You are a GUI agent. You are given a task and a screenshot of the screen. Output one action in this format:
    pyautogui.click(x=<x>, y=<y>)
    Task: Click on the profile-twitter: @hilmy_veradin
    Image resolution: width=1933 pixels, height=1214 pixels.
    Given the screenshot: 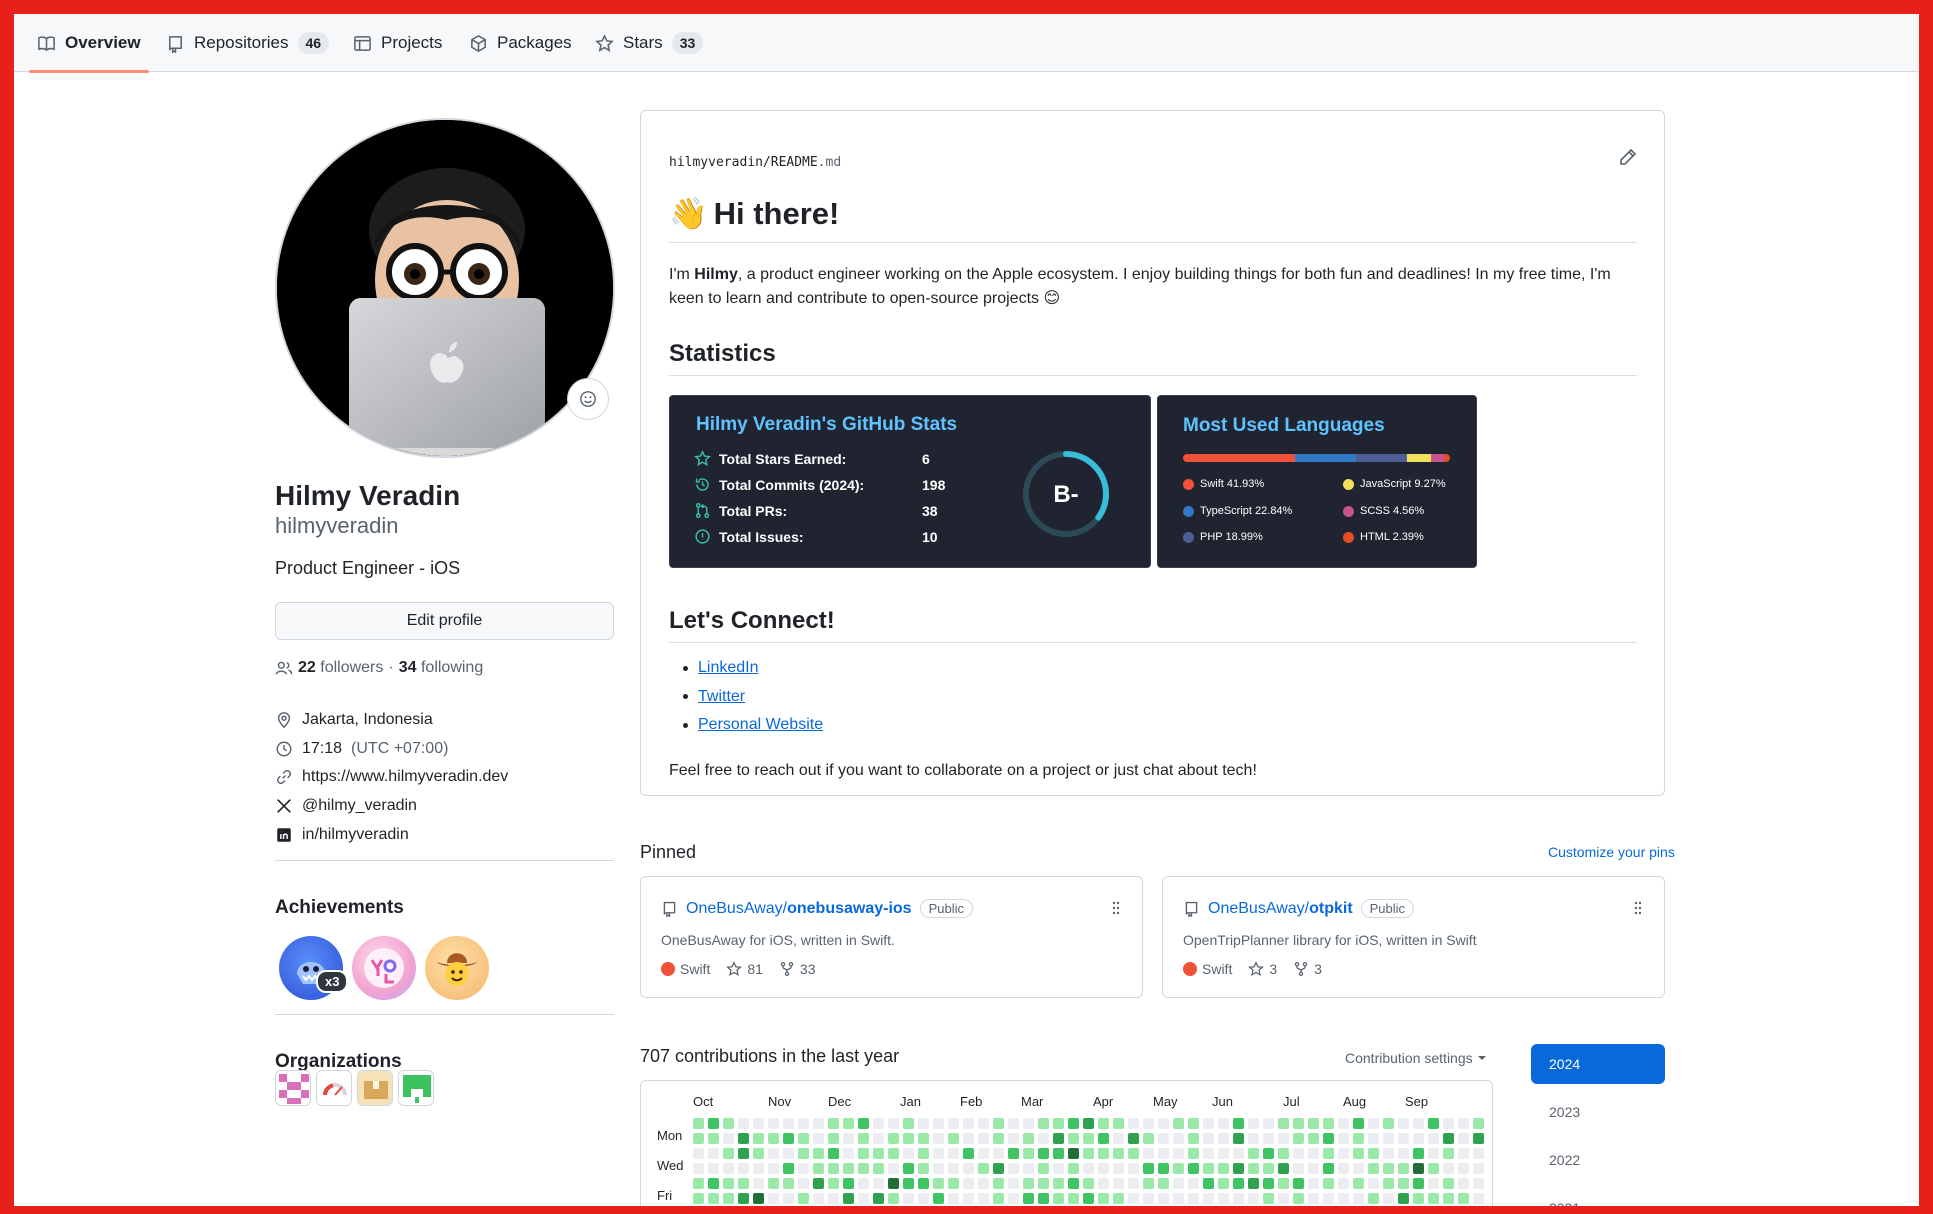 What is the action you would take?
    pyautogui.click(x=391, y=806)
    